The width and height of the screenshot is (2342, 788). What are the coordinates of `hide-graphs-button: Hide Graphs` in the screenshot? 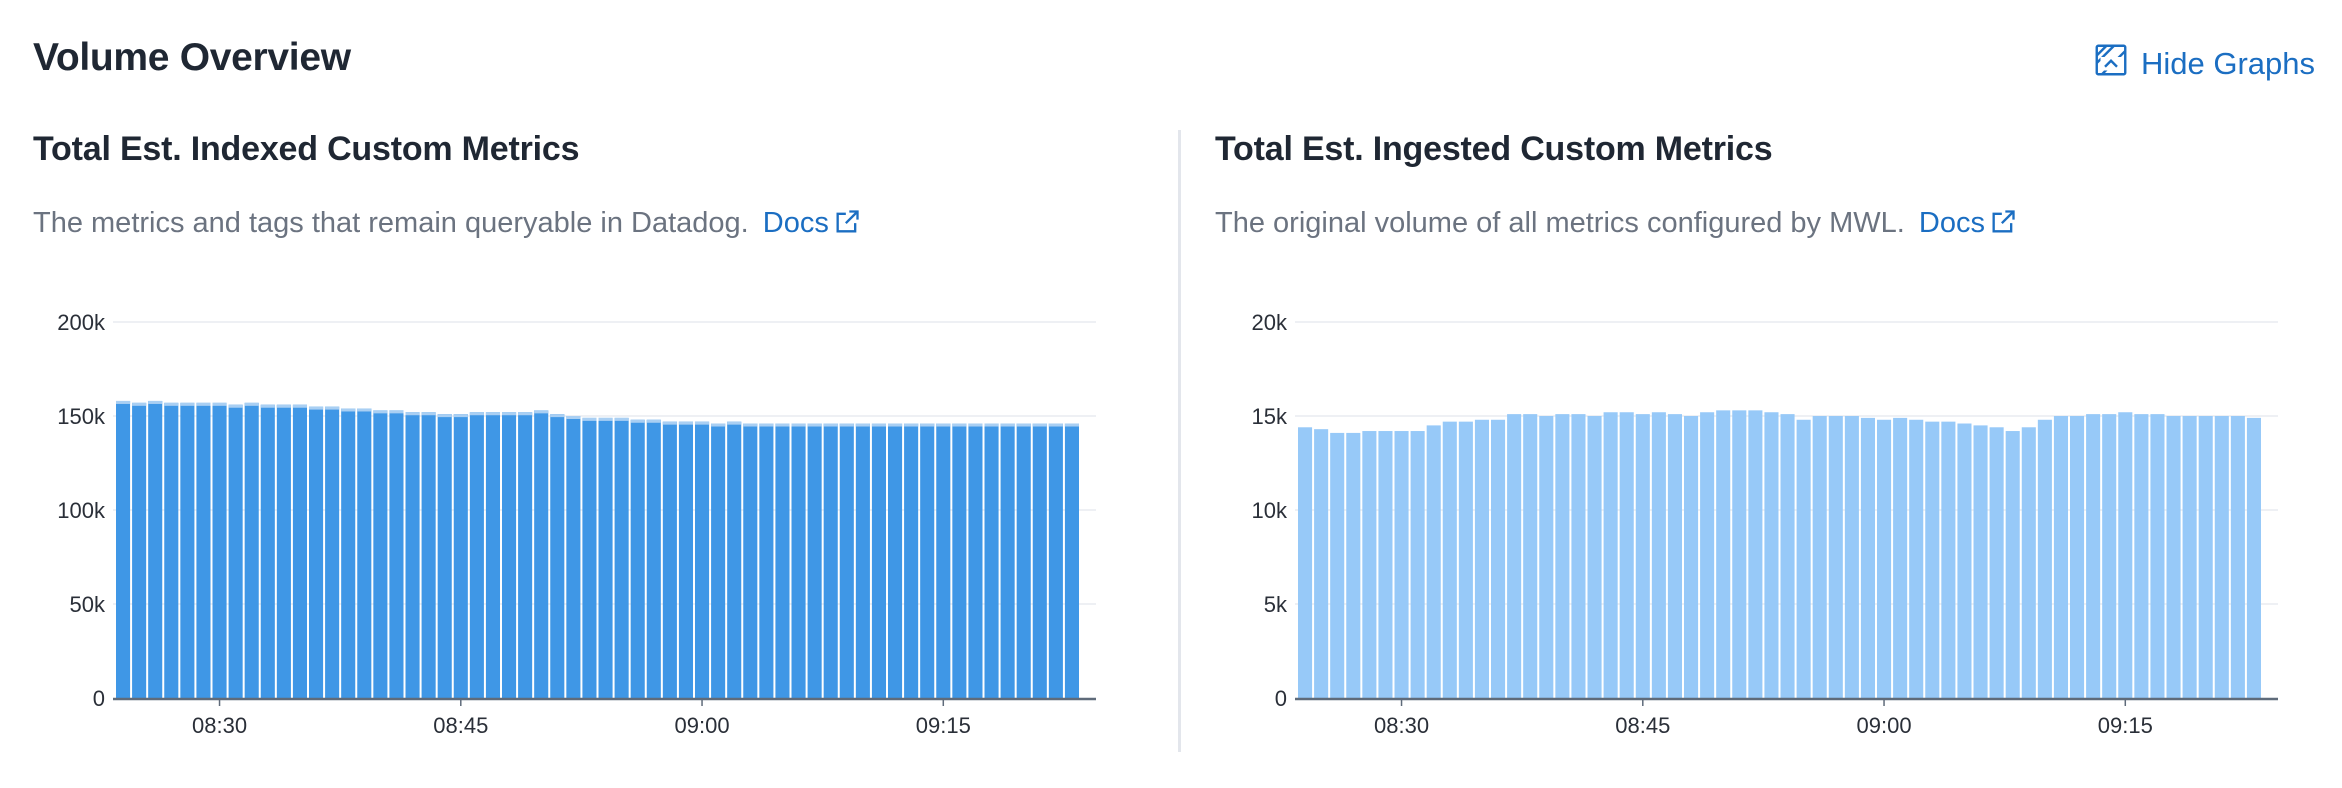 It's located at (2204, 64).